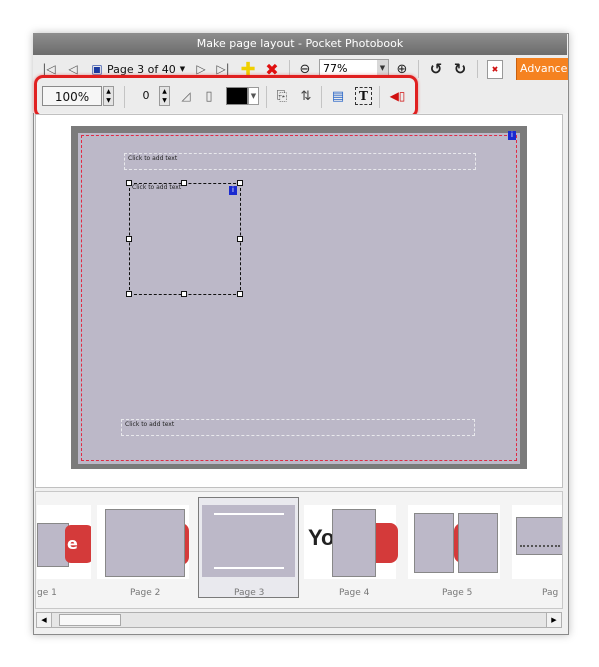 Image resolution: width=599 pixels, height=667 pixels. What do you see at coordinates (354, 593) in the screenshot?
I see `page-label-4: Page 4` at bounding box center [354, 593].